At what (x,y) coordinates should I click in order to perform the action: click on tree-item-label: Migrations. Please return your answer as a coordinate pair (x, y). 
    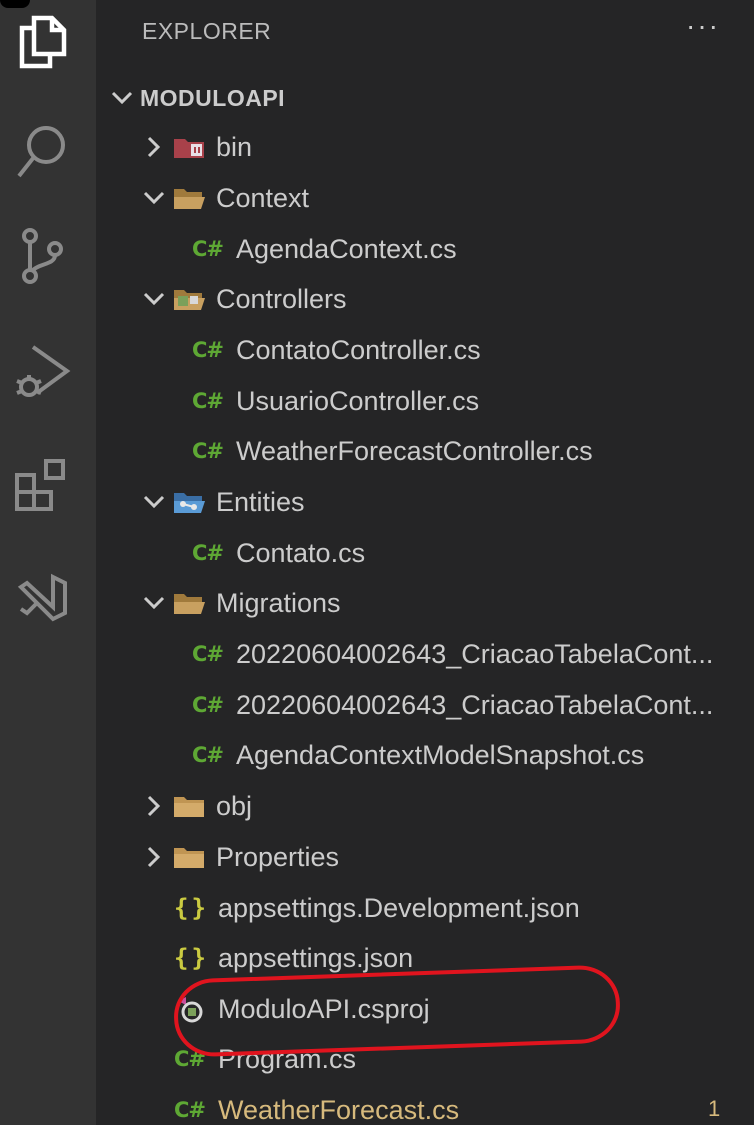
    Looking at the image, I should click on (278, 602).